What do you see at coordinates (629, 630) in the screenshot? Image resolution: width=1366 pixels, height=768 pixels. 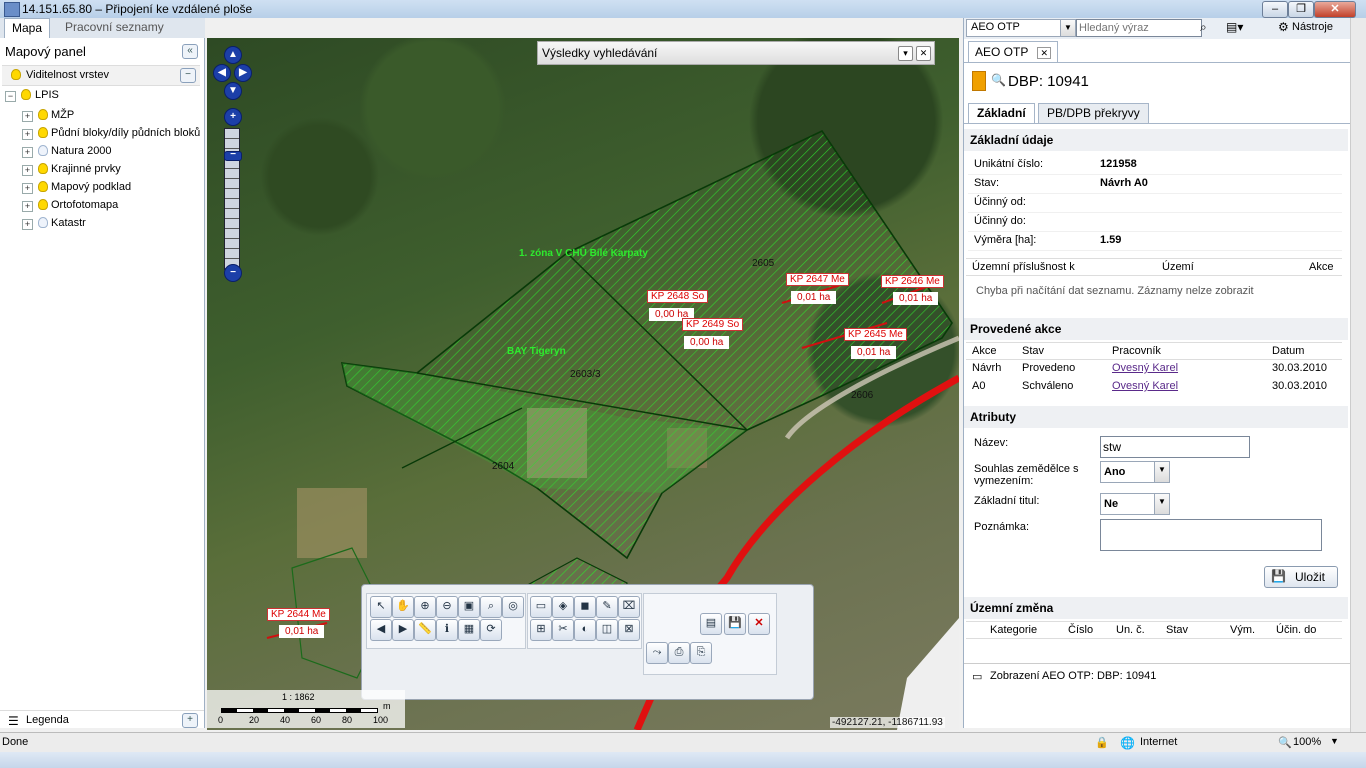 I see `delete-shape-icon: ⊠` at bounding box center [629, 630].